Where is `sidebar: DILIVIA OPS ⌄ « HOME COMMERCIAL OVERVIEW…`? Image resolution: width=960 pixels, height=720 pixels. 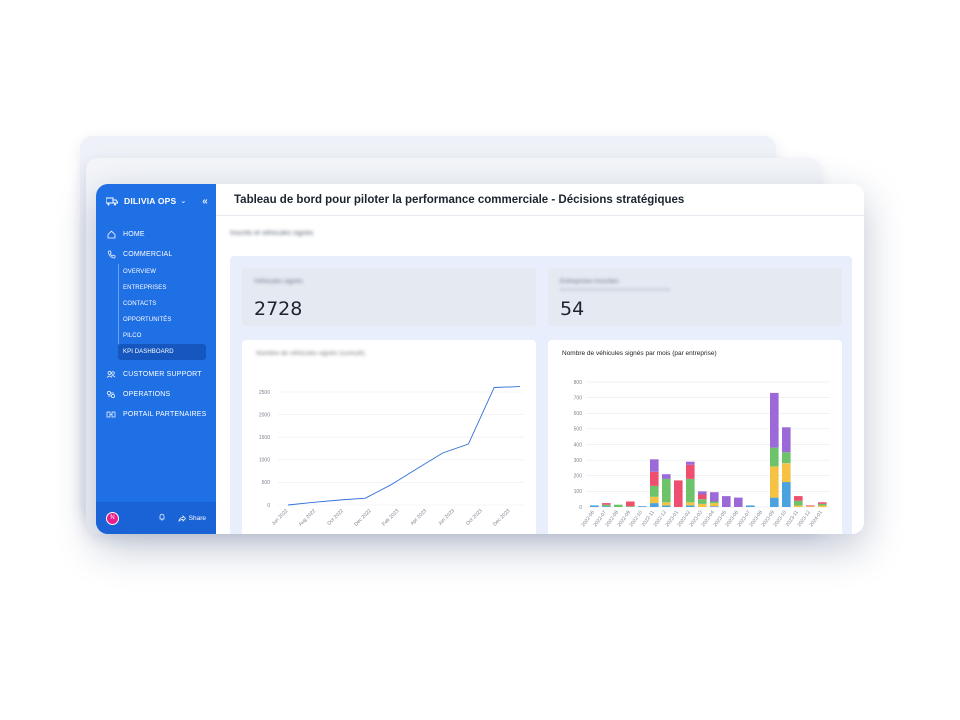 sidebar: DILIVIA OPS ⌄ « HOME COMMERCIAL OVERVIEW… is located at coordinates (156, 359).